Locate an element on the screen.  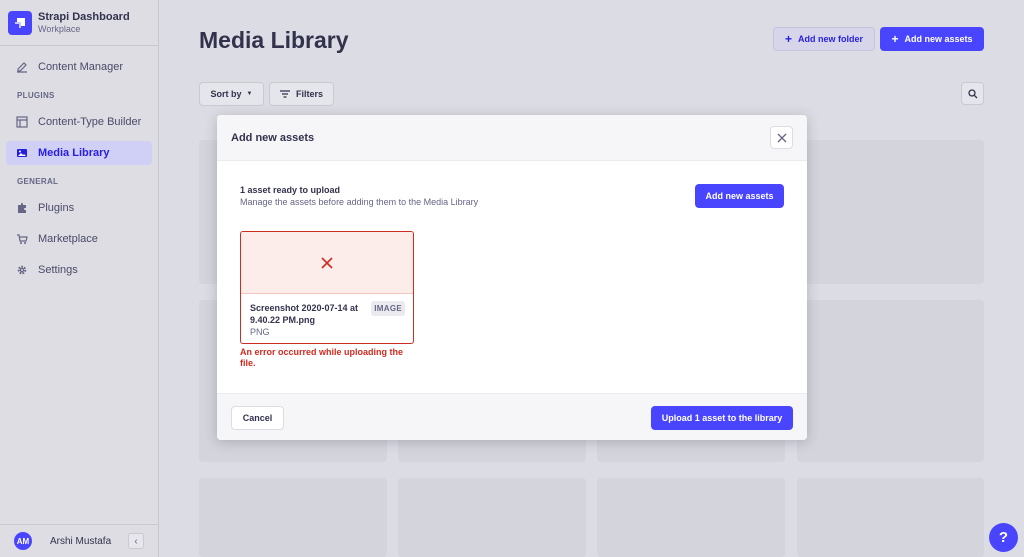
modal-add-new-assets-label: Add new assets is located at coordinates (739, 196).